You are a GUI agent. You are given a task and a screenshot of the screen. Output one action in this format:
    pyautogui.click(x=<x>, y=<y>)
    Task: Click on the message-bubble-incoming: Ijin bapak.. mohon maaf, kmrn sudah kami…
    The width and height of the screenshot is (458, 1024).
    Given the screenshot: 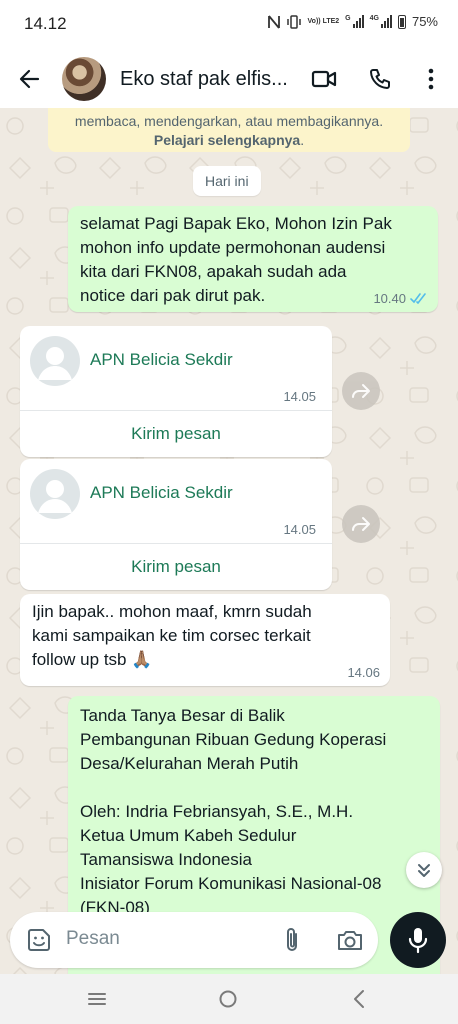 What is the action you would take?
    pyautogui.click(x=205, y=640)
    